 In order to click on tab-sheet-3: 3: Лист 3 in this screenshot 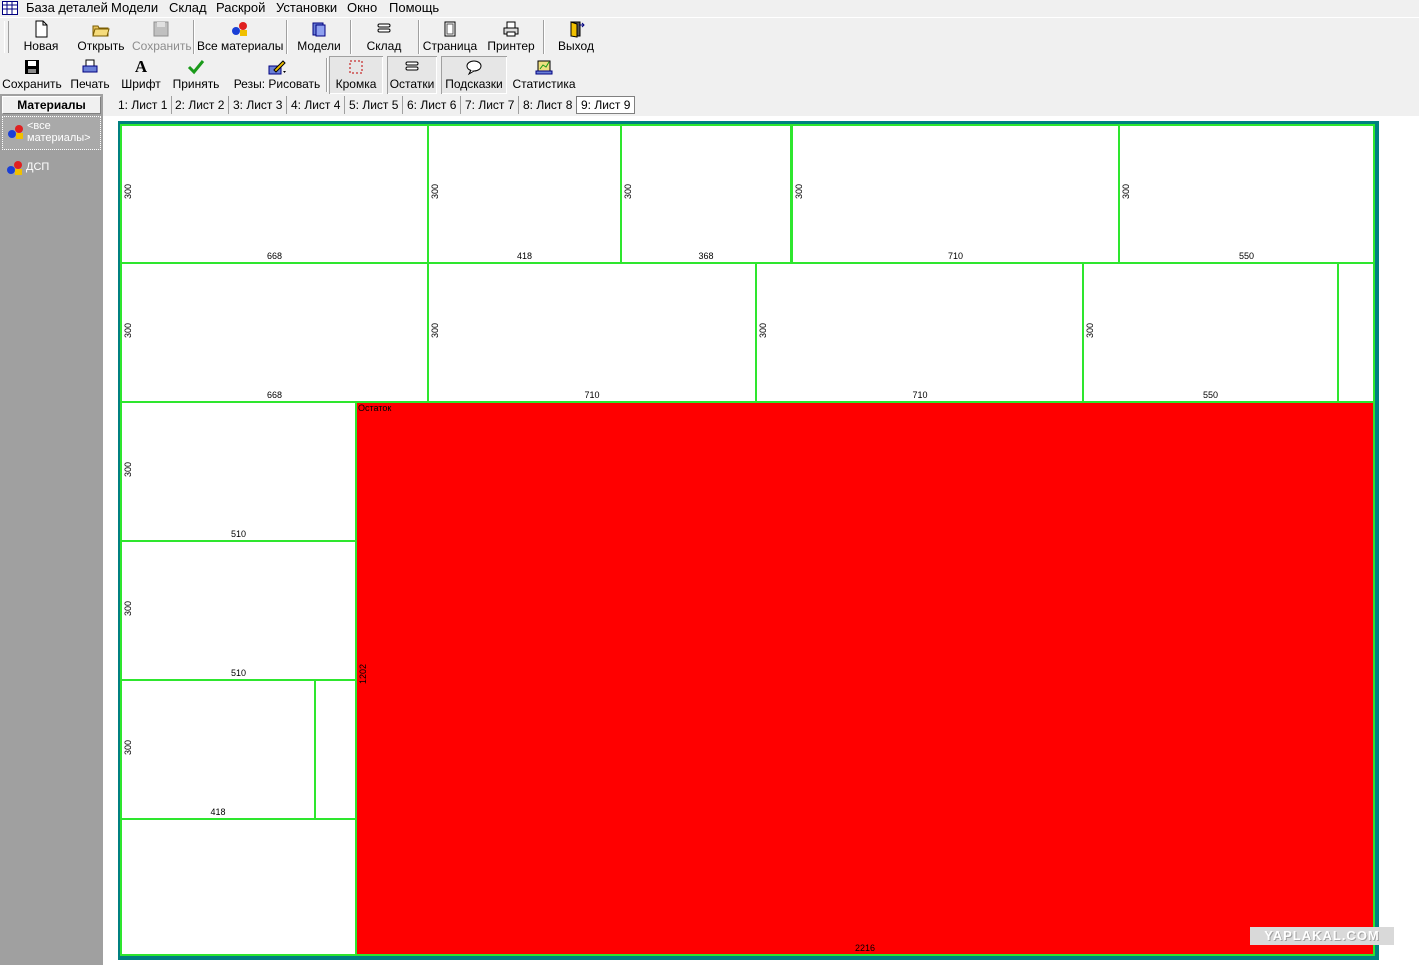, I will do `click(258, 105)`.